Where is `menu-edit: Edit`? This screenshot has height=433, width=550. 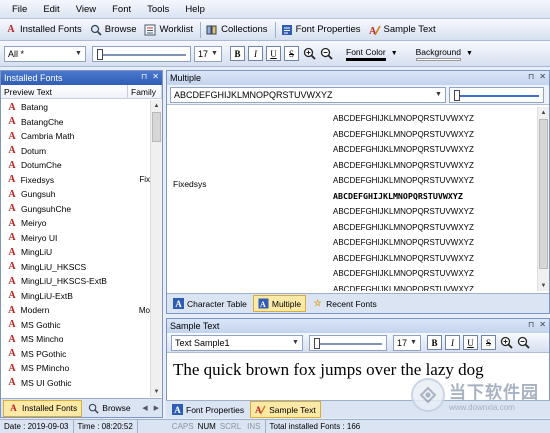 menu-edit: Edit is located at coordinates (51, 9).